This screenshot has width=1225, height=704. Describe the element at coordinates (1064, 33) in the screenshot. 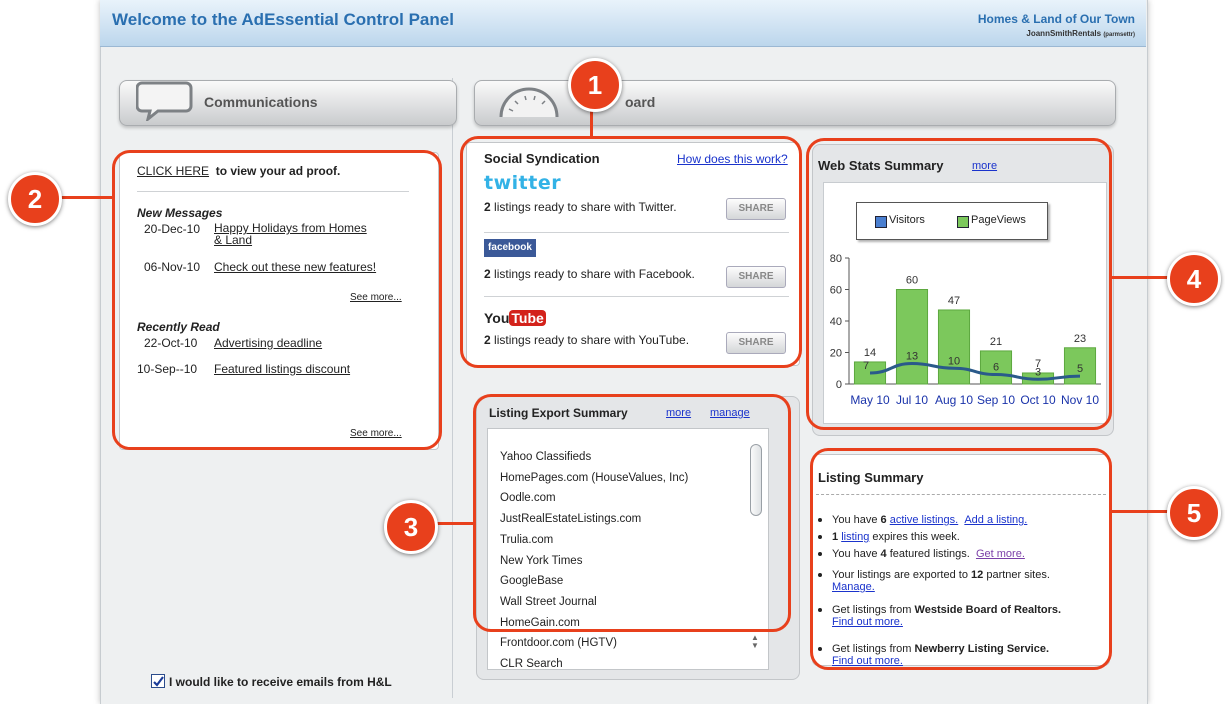

I see `account-label: JoannSmithRentals` at that location.